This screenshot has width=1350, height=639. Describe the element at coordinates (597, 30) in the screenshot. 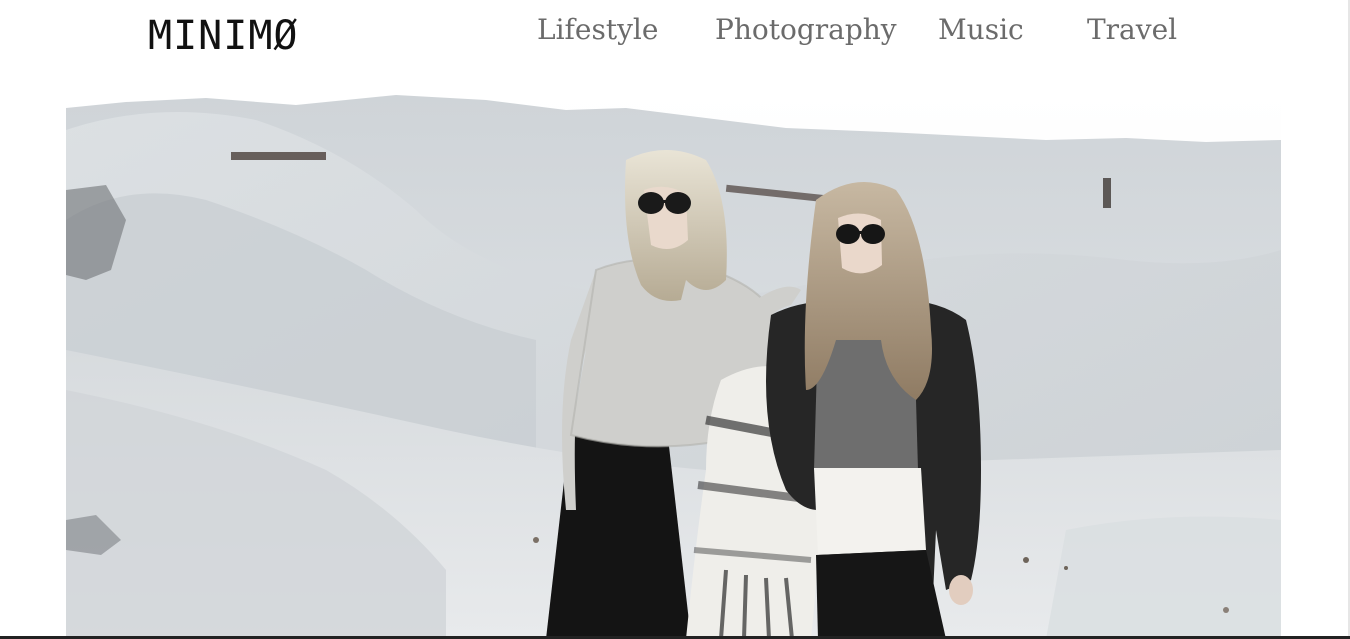

I see `nav-link-lifestyle: Lifestyle` at that location.